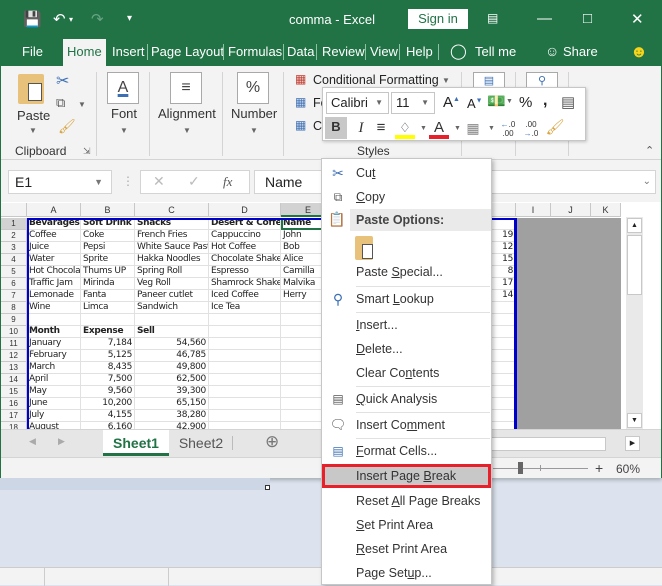 The width and height of the screenshot is (662, 586). Describe the element at coordinates (172, 380) in the screenshot. I see `cell: 62,500` at that location.